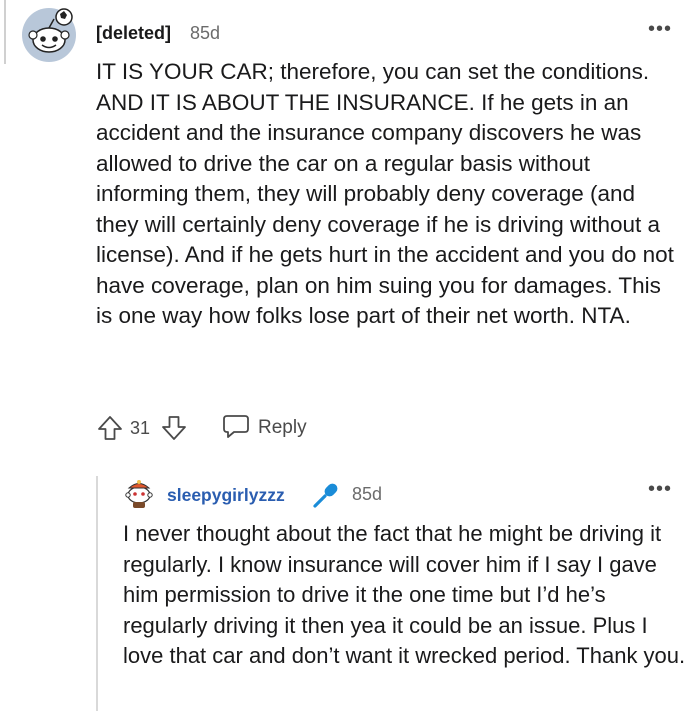 This screenshot has width=700, height=715. I want to click on reply-author: sleepygirlyzzz, so click(226, 495).